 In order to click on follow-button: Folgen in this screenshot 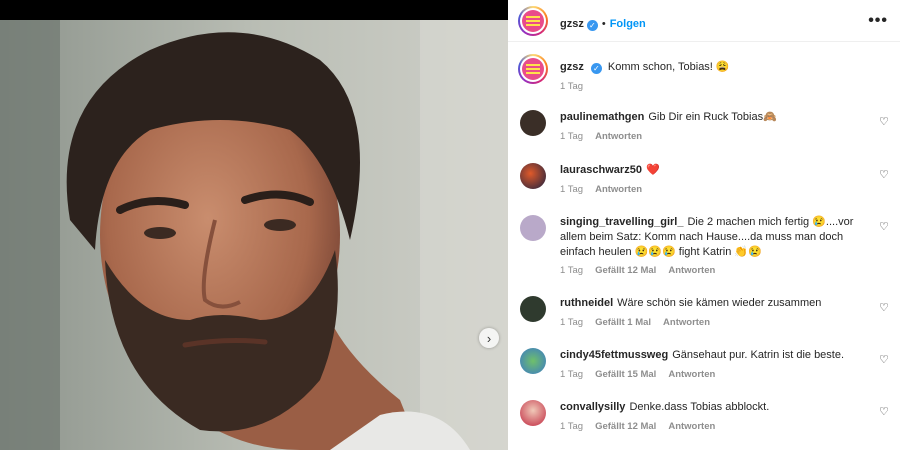, I will do `click(628, 24)`.